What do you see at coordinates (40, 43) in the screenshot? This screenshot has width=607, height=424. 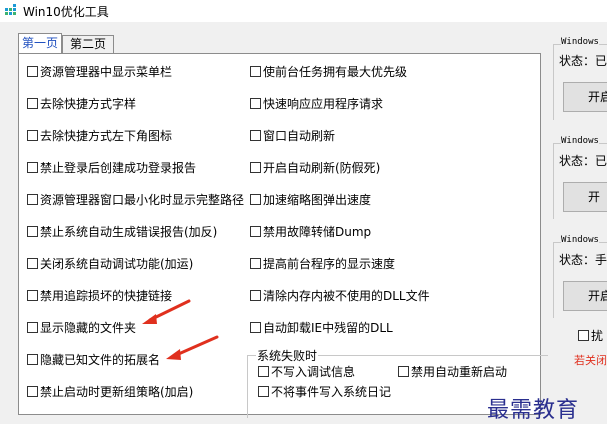 I see `tab-page-one: 第一页` at bounding box center [40, 43].